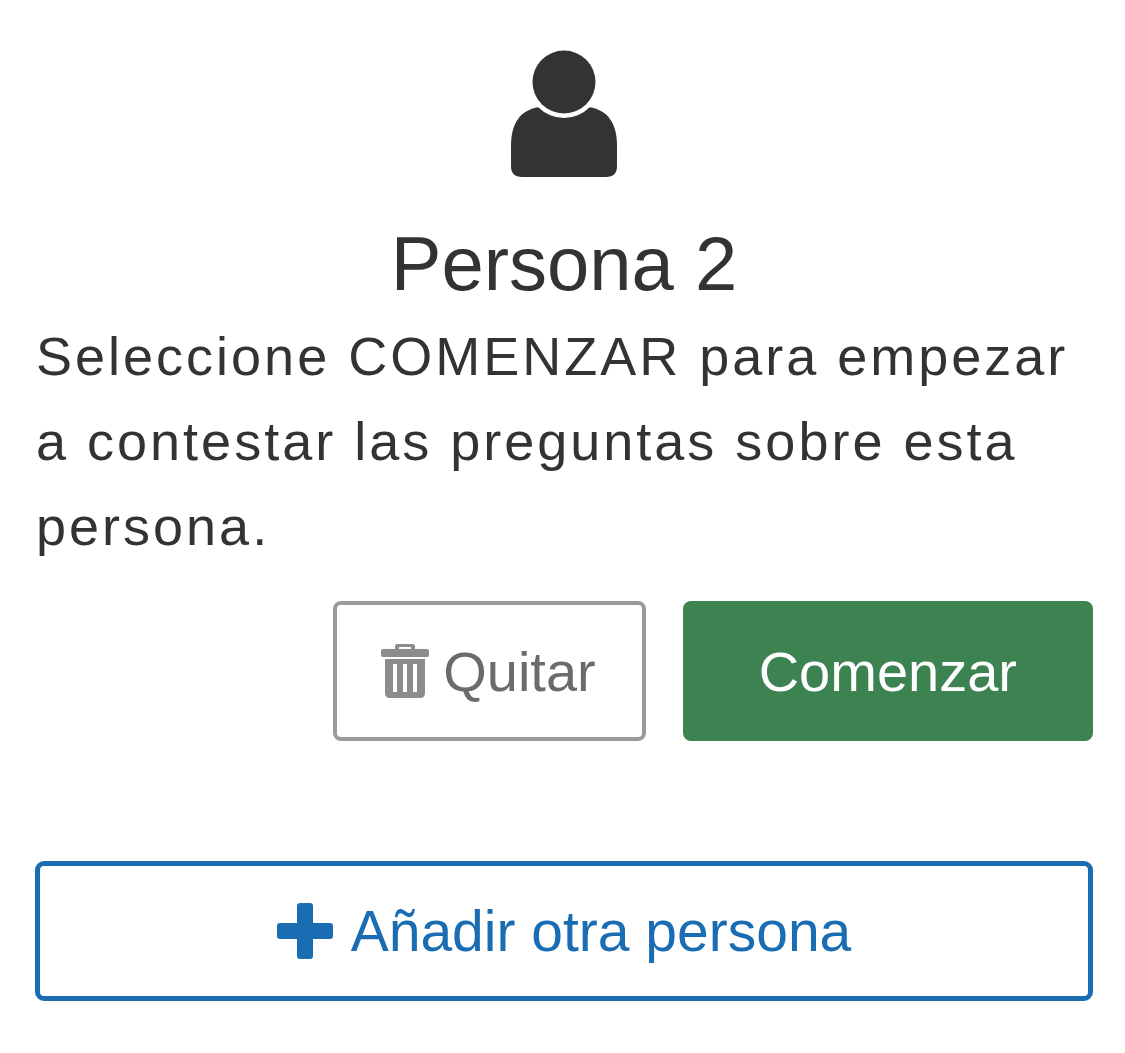 Image resolution: width=1125 pixels, height=1053 pixels. What do you see at coordinates (405, 671) in the screenshot?
I see `trash-icon` at bounding box center [405, 671].